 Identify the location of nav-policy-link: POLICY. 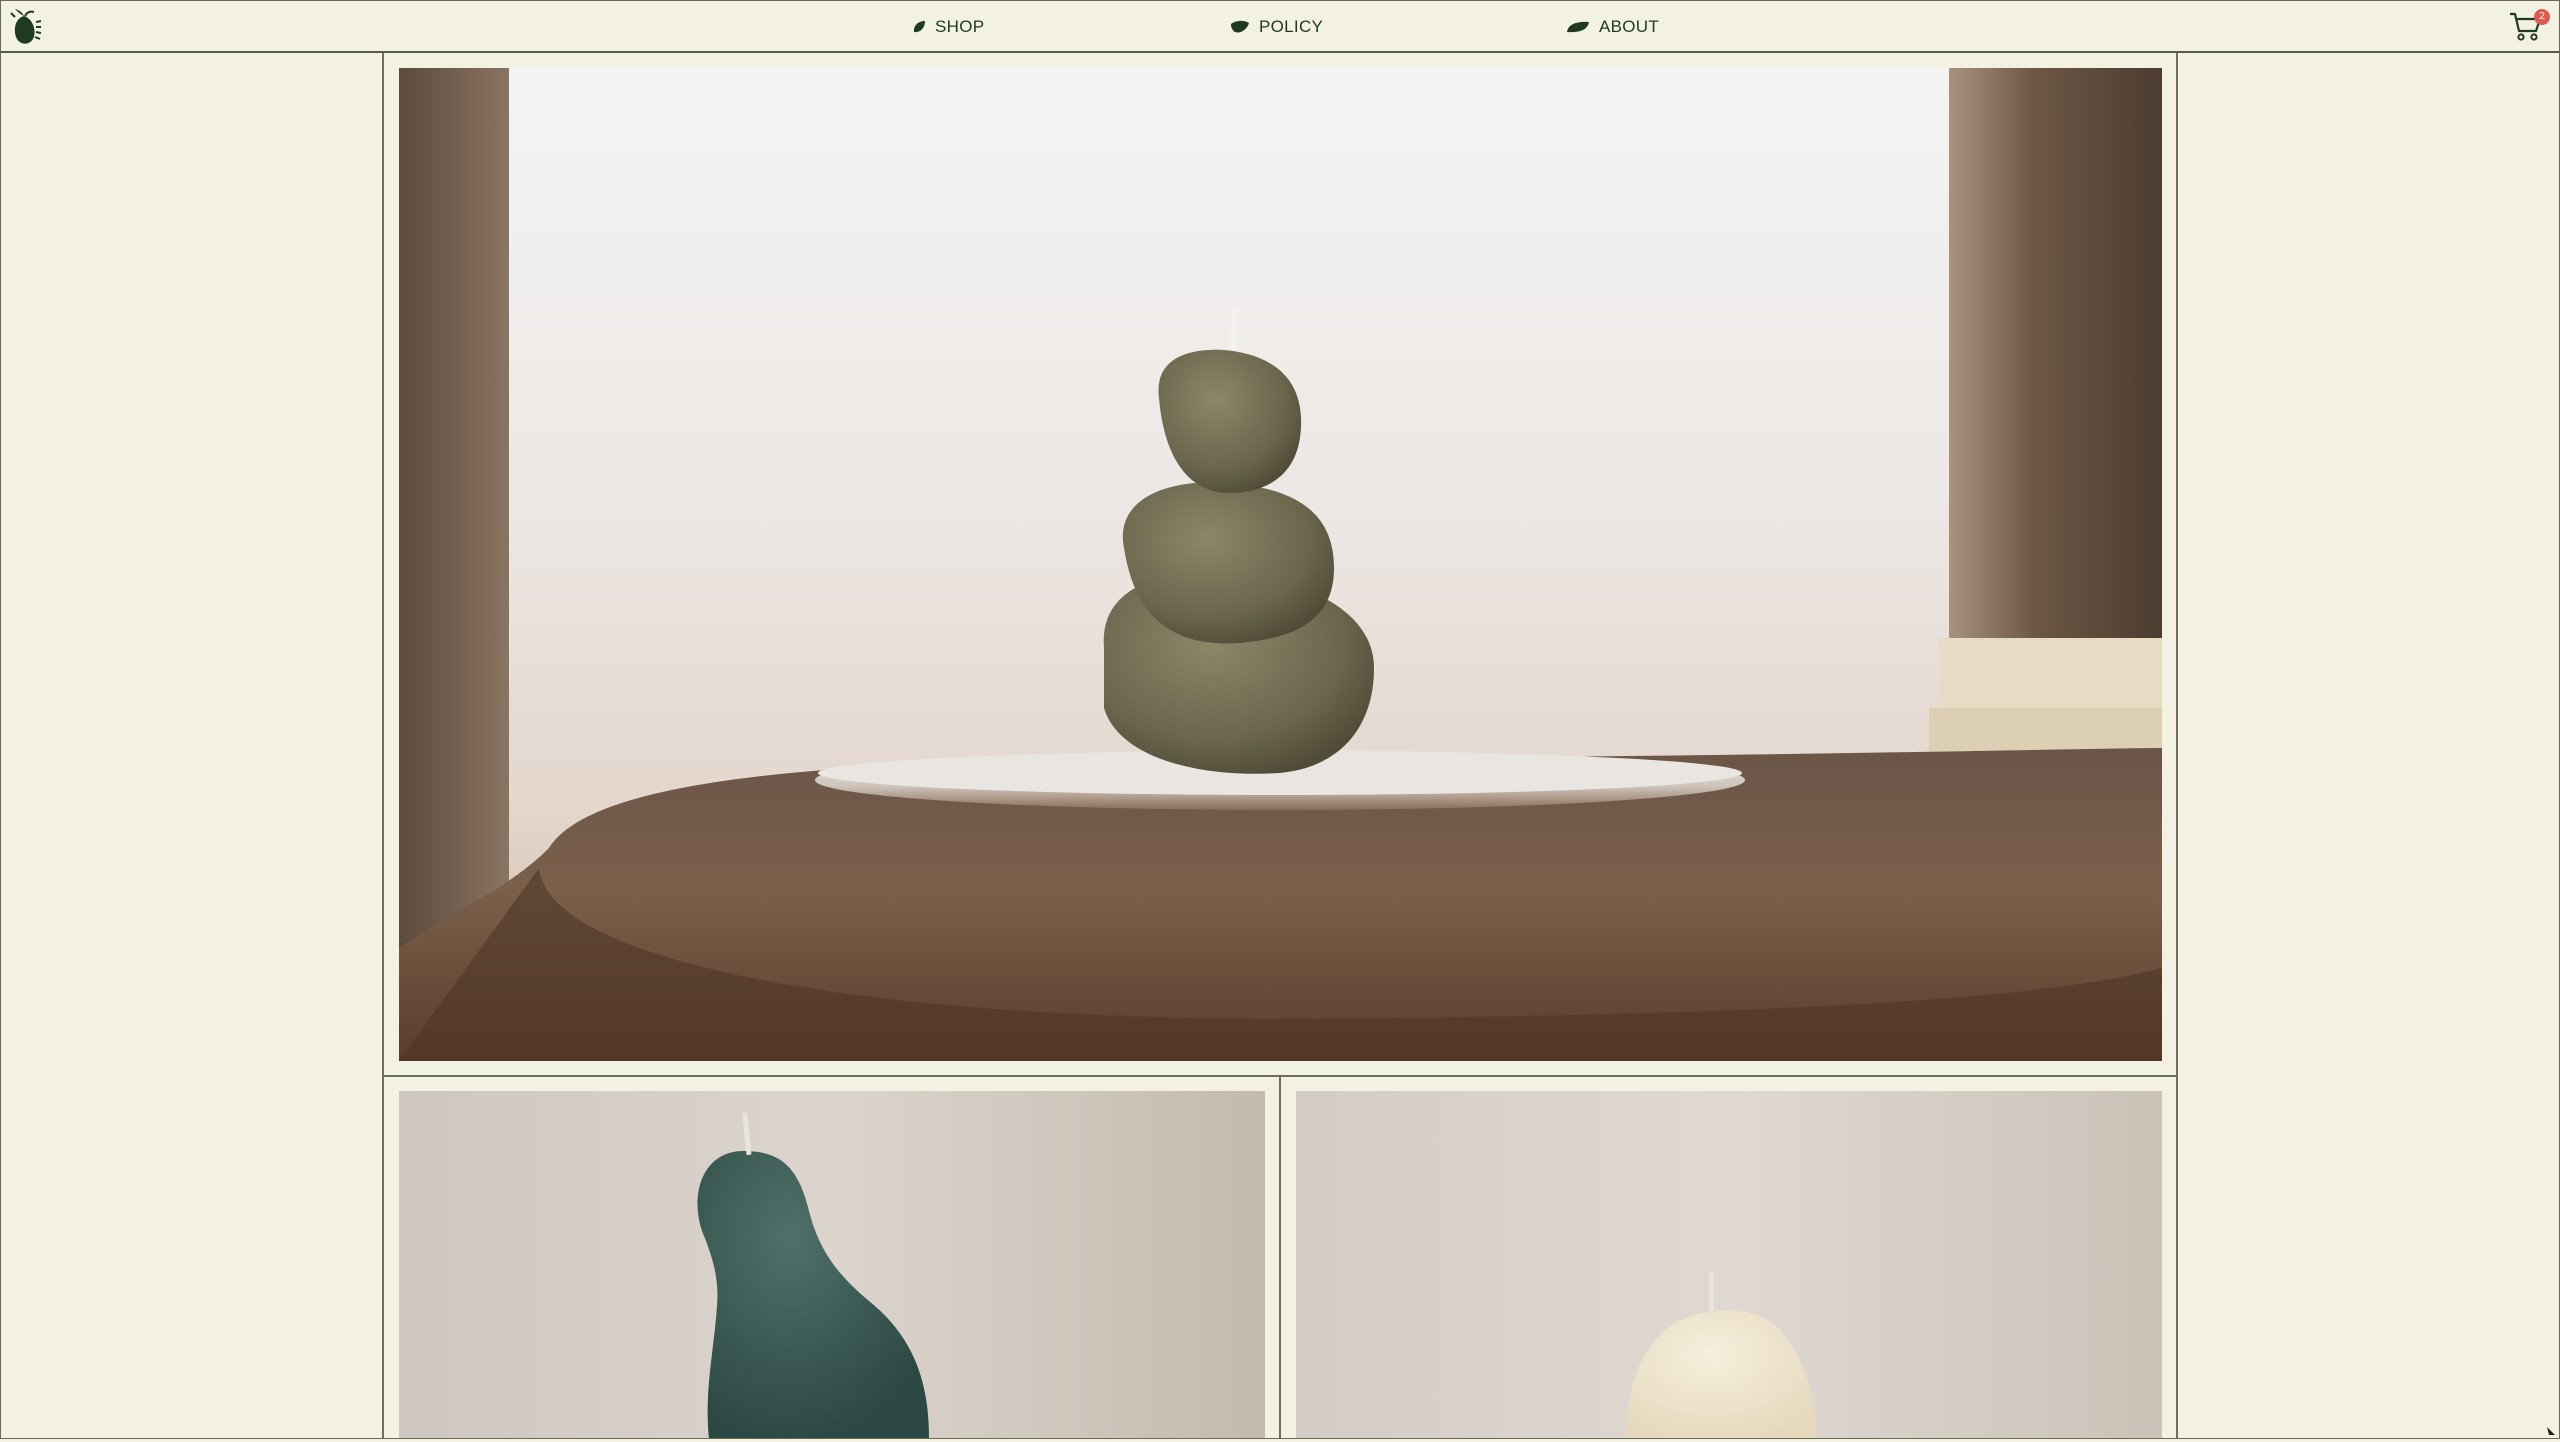
(1276, 27).